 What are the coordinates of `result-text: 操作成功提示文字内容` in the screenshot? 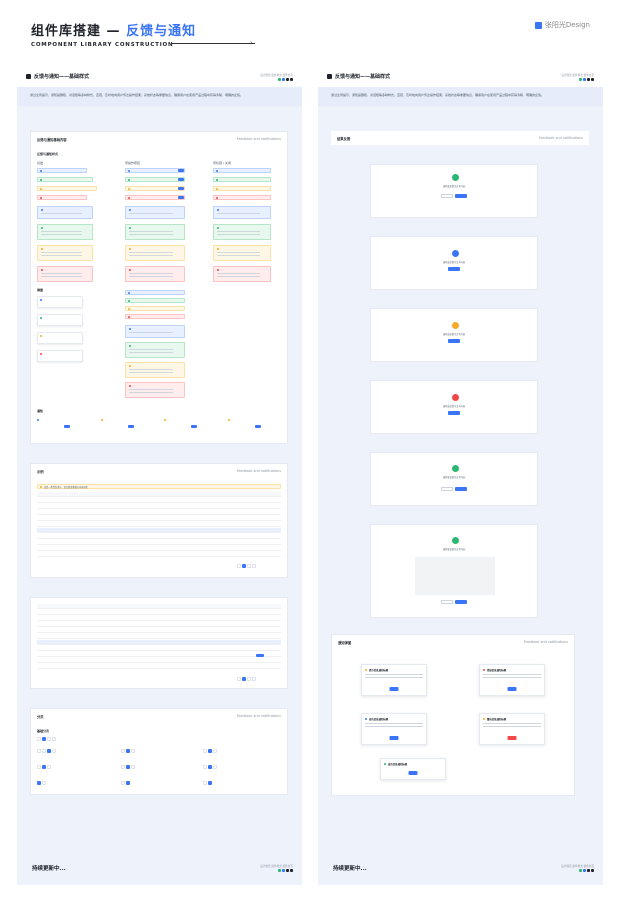 It's located at (454, 549).